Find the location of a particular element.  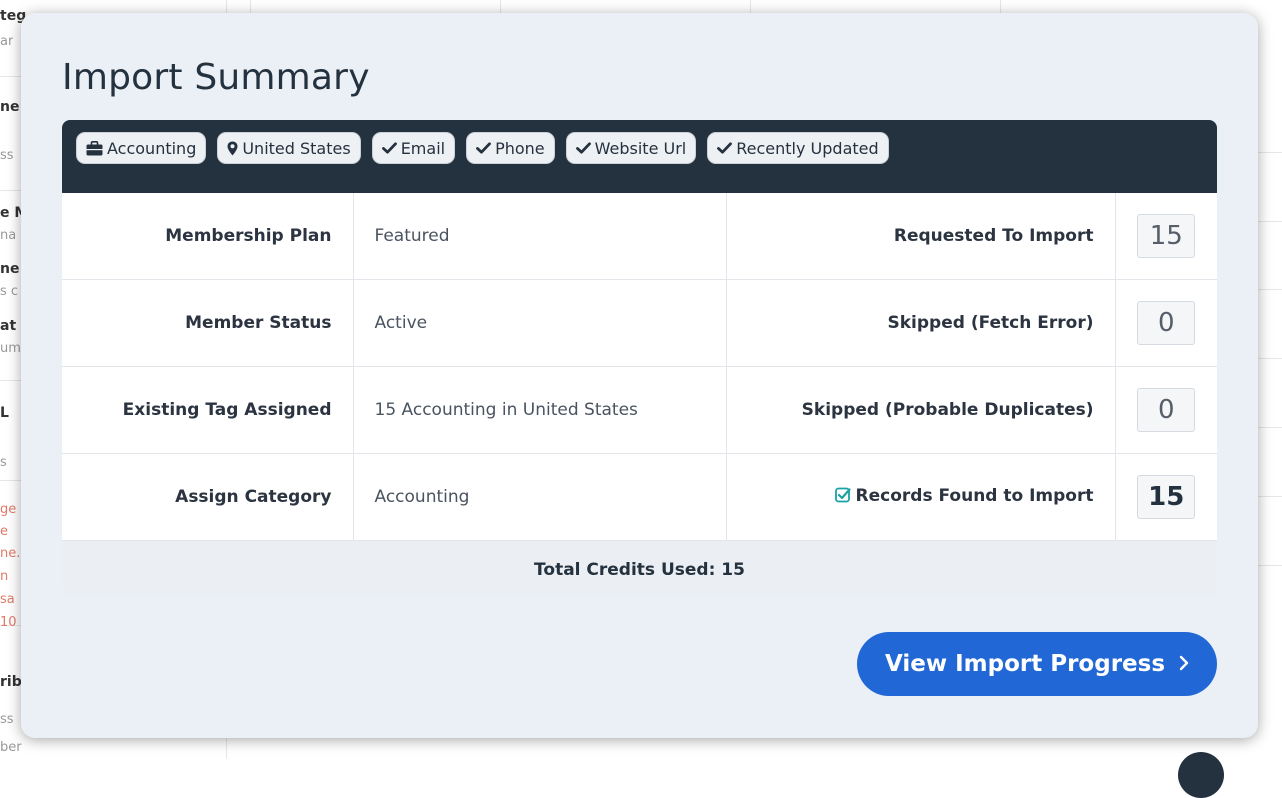

bg-text: L is located at coordinates (4, 413).